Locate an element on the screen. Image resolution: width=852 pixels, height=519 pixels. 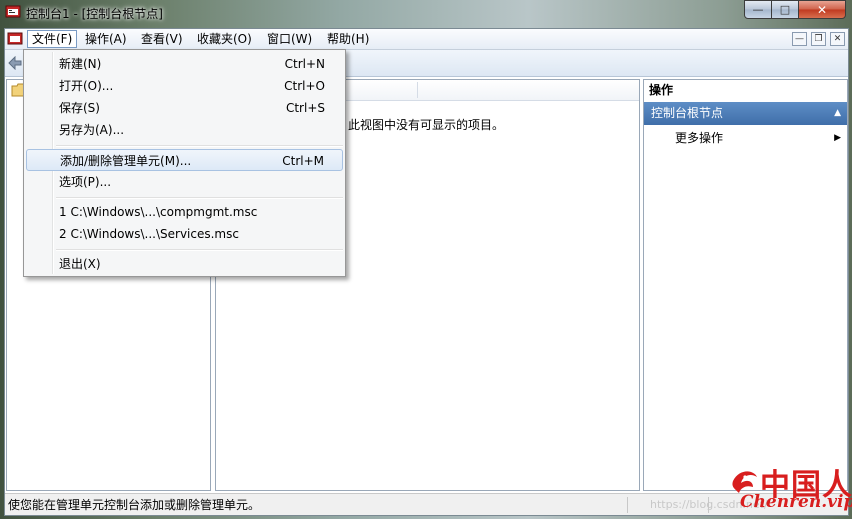
menu-item-recent-2: 2 C:\Windows\...\Services.msc is located at coordinates (184, 234).